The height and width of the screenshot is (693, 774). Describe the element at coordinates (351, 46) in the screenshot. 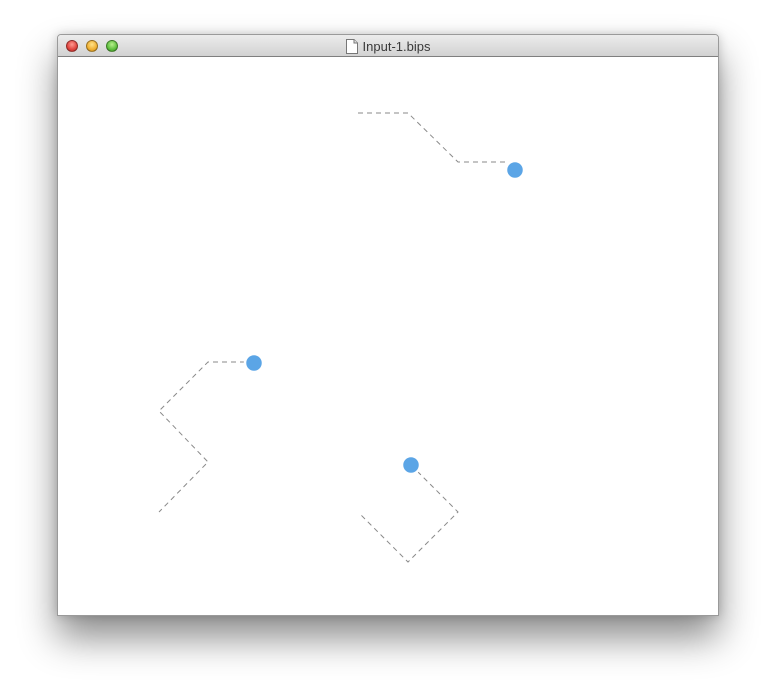

I see `document-icon` at that location.